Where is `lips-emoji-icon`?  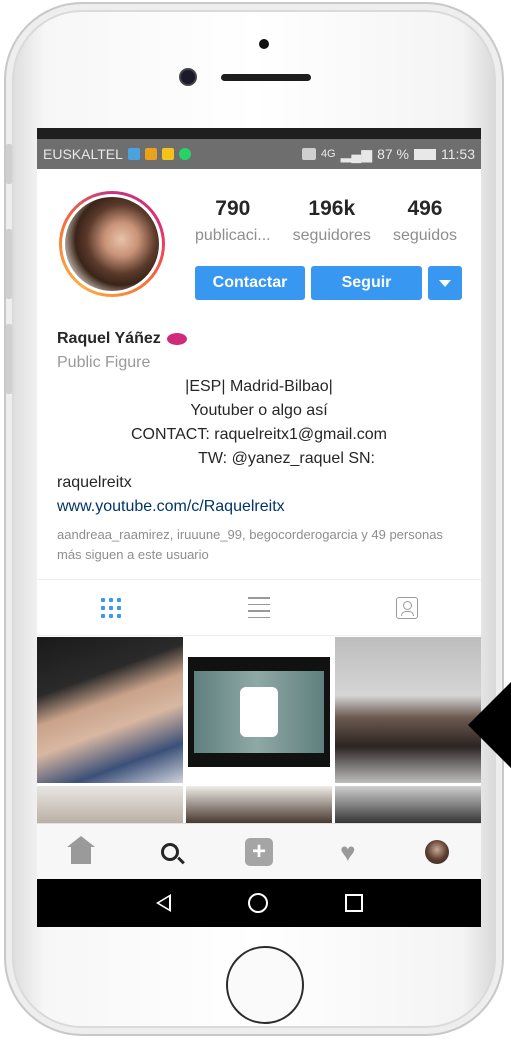 lips-emoji-icon is located at coordinates (176, 339).